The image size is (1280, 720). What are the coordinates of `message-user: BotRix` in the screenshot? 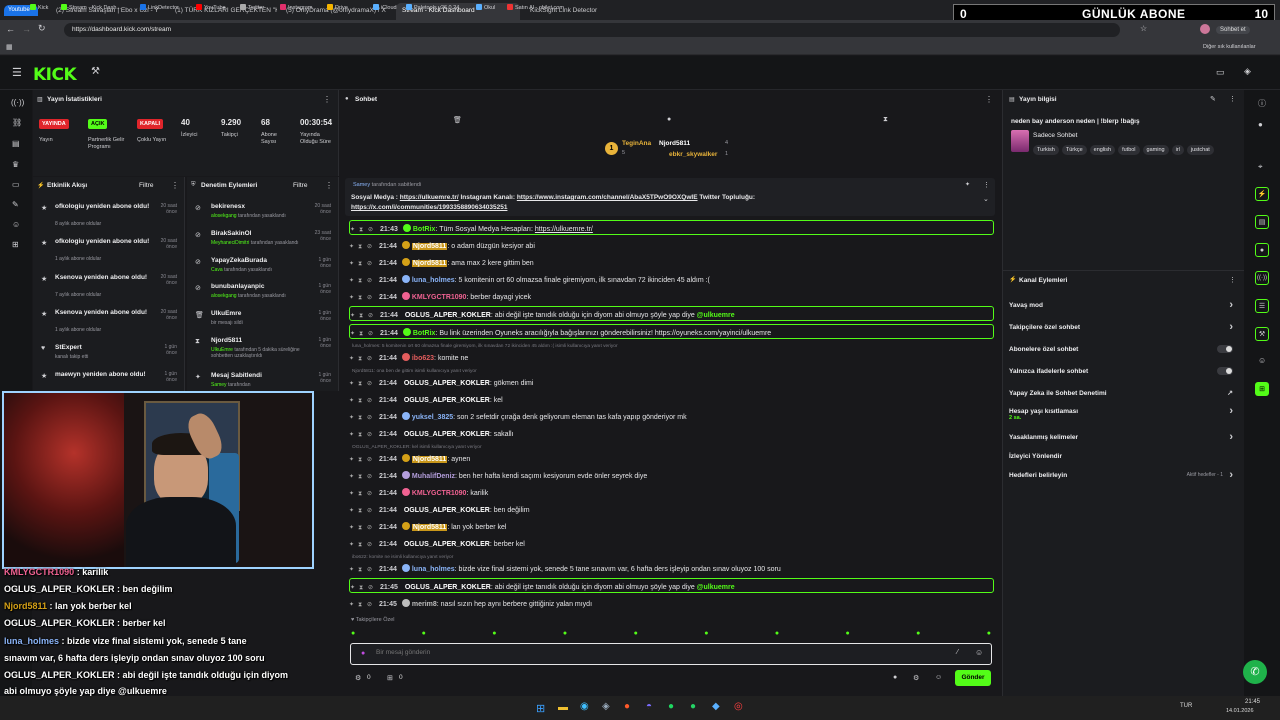 It's located at (424, 229).